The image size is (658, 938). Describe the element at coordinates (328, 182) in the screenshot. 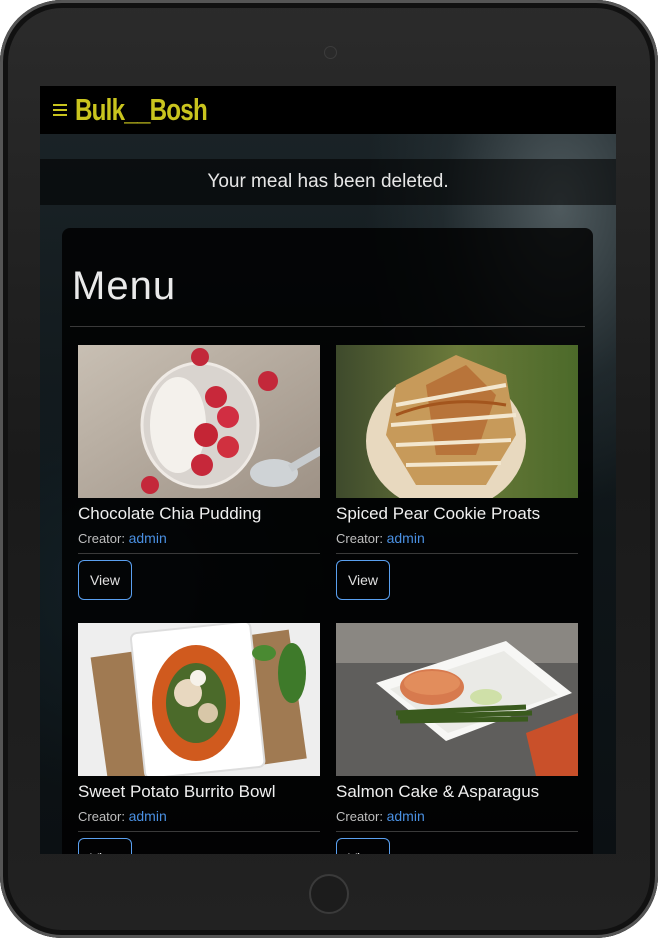

I see `deleted-alert: Your meal has been deleted.` at that location.